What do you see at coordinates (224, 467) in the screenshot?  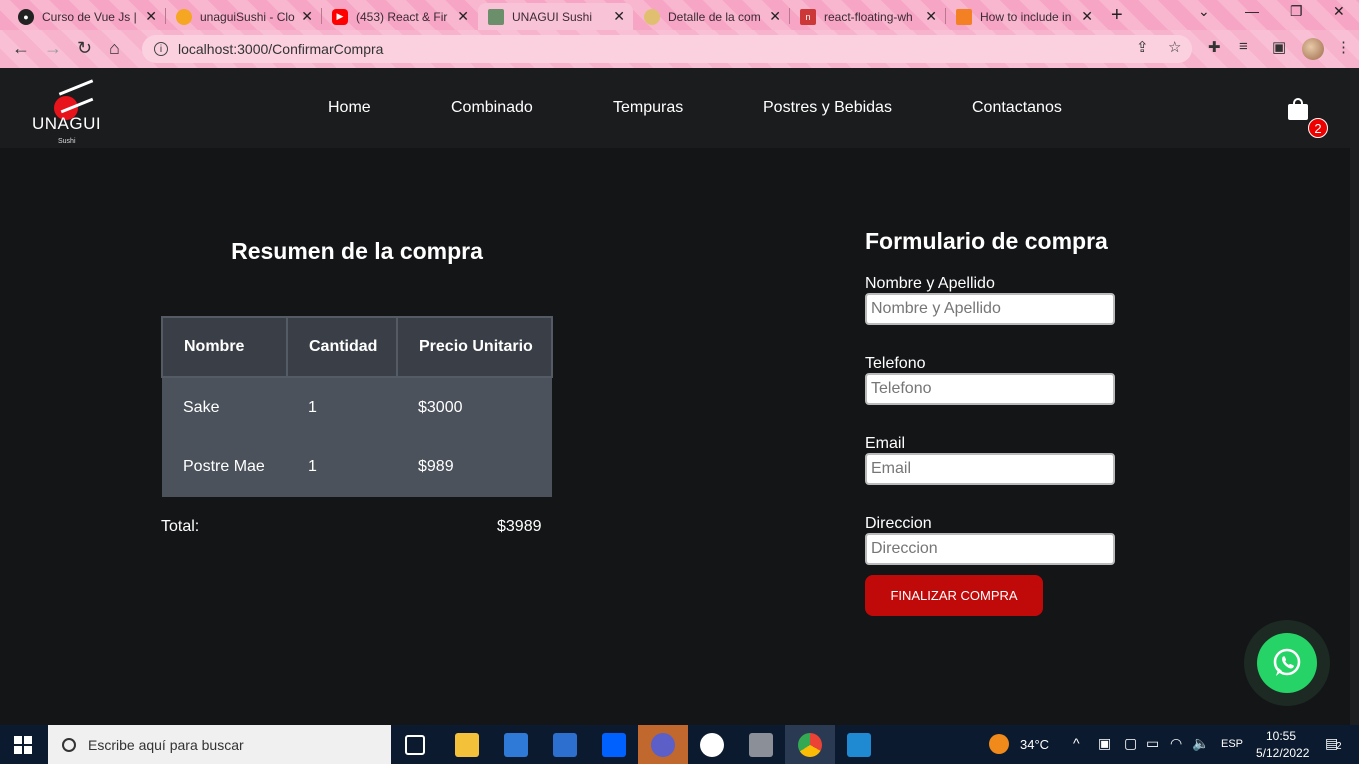 I see `cell-name: Postre Mae` at bounding box center [224, 467].